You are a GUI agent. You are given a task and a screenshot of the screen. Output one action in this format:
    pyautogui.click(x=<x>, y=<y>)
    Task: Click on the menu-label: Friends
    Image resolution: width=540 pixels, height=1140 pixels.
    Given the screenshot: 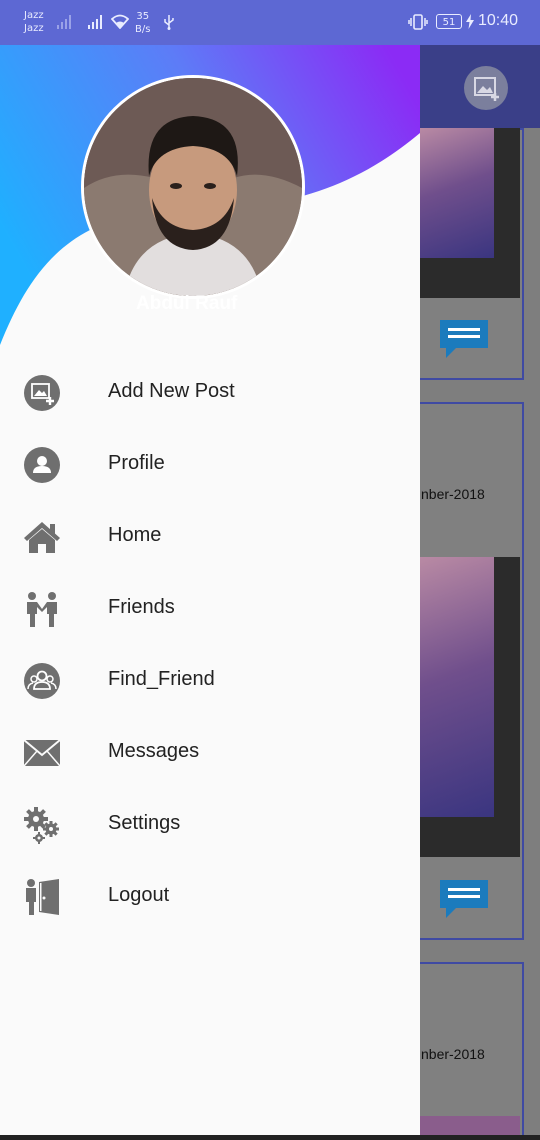 What is the action you would take?
    pyautogui.click(x=141, y=607)
    